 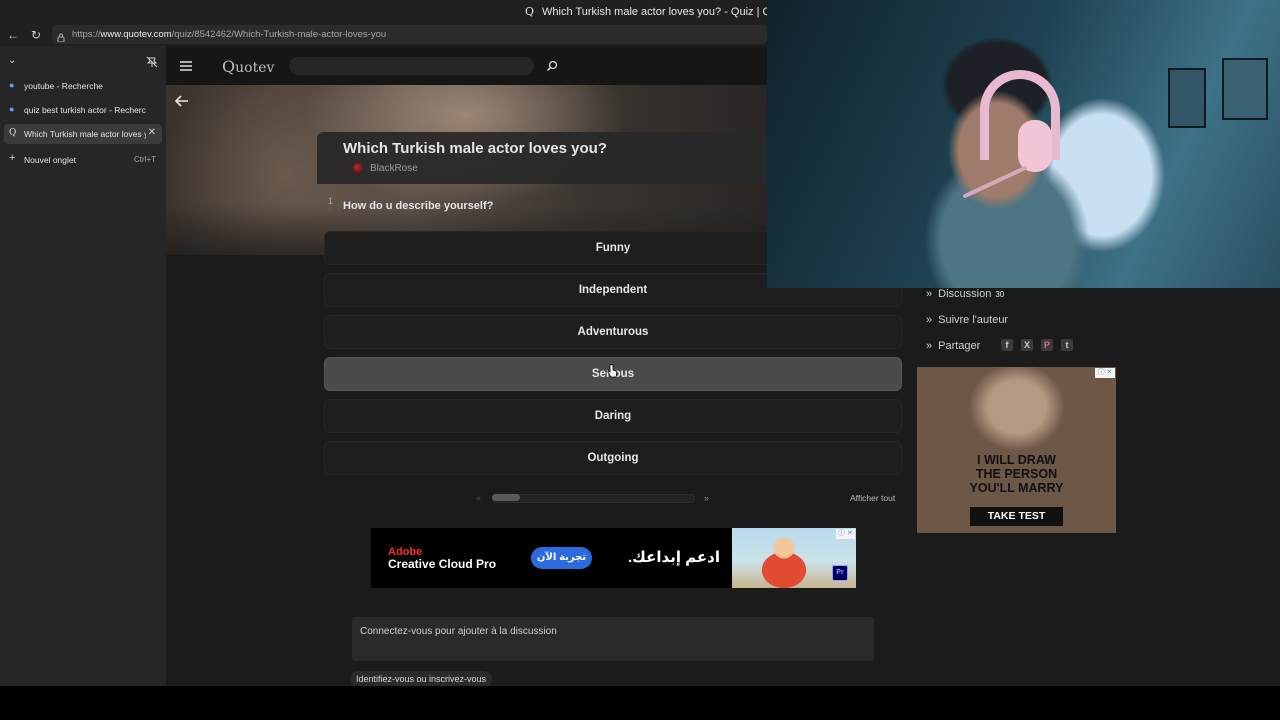 I want to click on site-search-input, so click(x=411, y=66).